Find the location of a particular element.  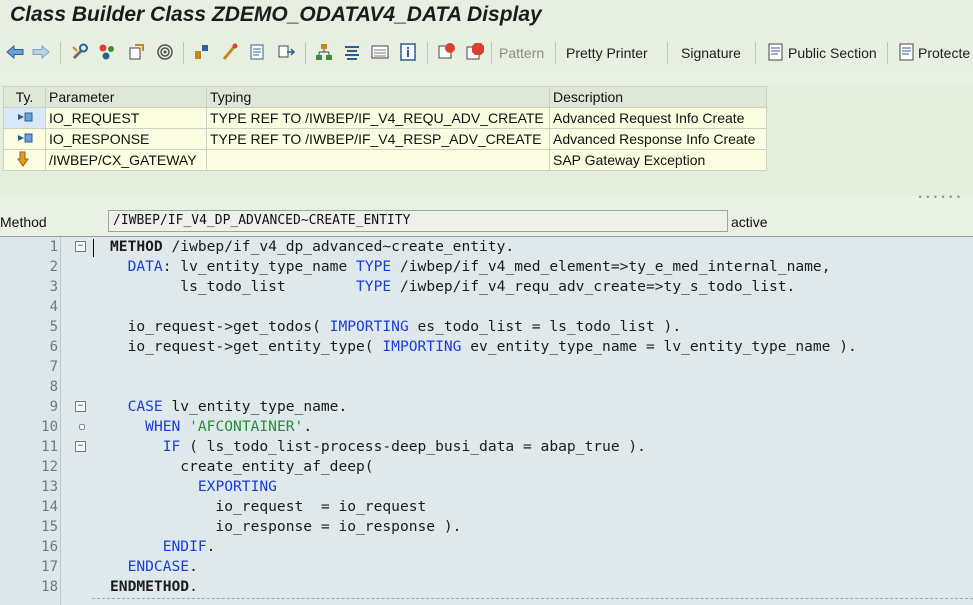

line-number: 3 is located at coordinates (53, 287).